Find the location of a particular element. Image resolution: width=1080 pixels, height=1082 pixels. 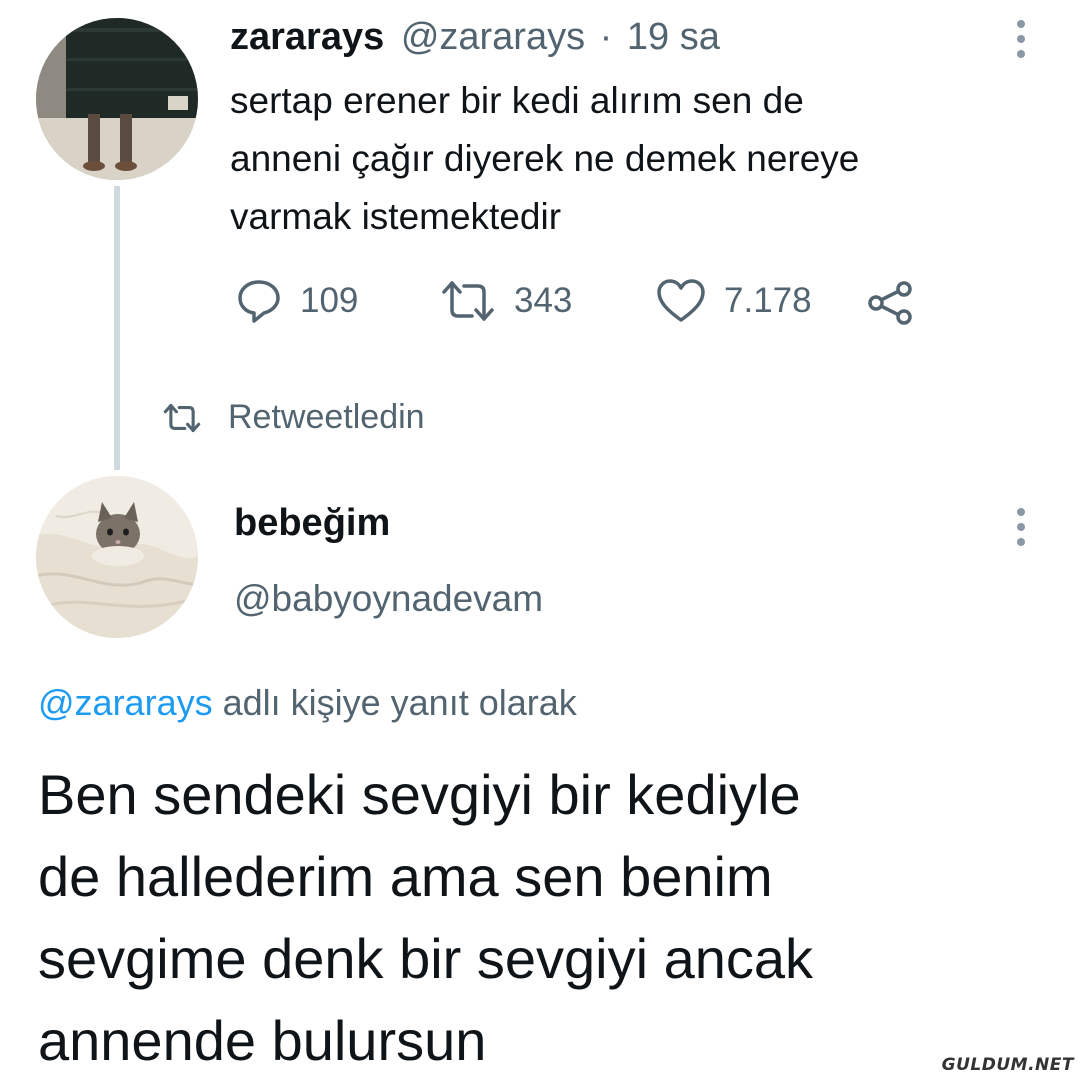

share-button is located at coordinates (891, 305).